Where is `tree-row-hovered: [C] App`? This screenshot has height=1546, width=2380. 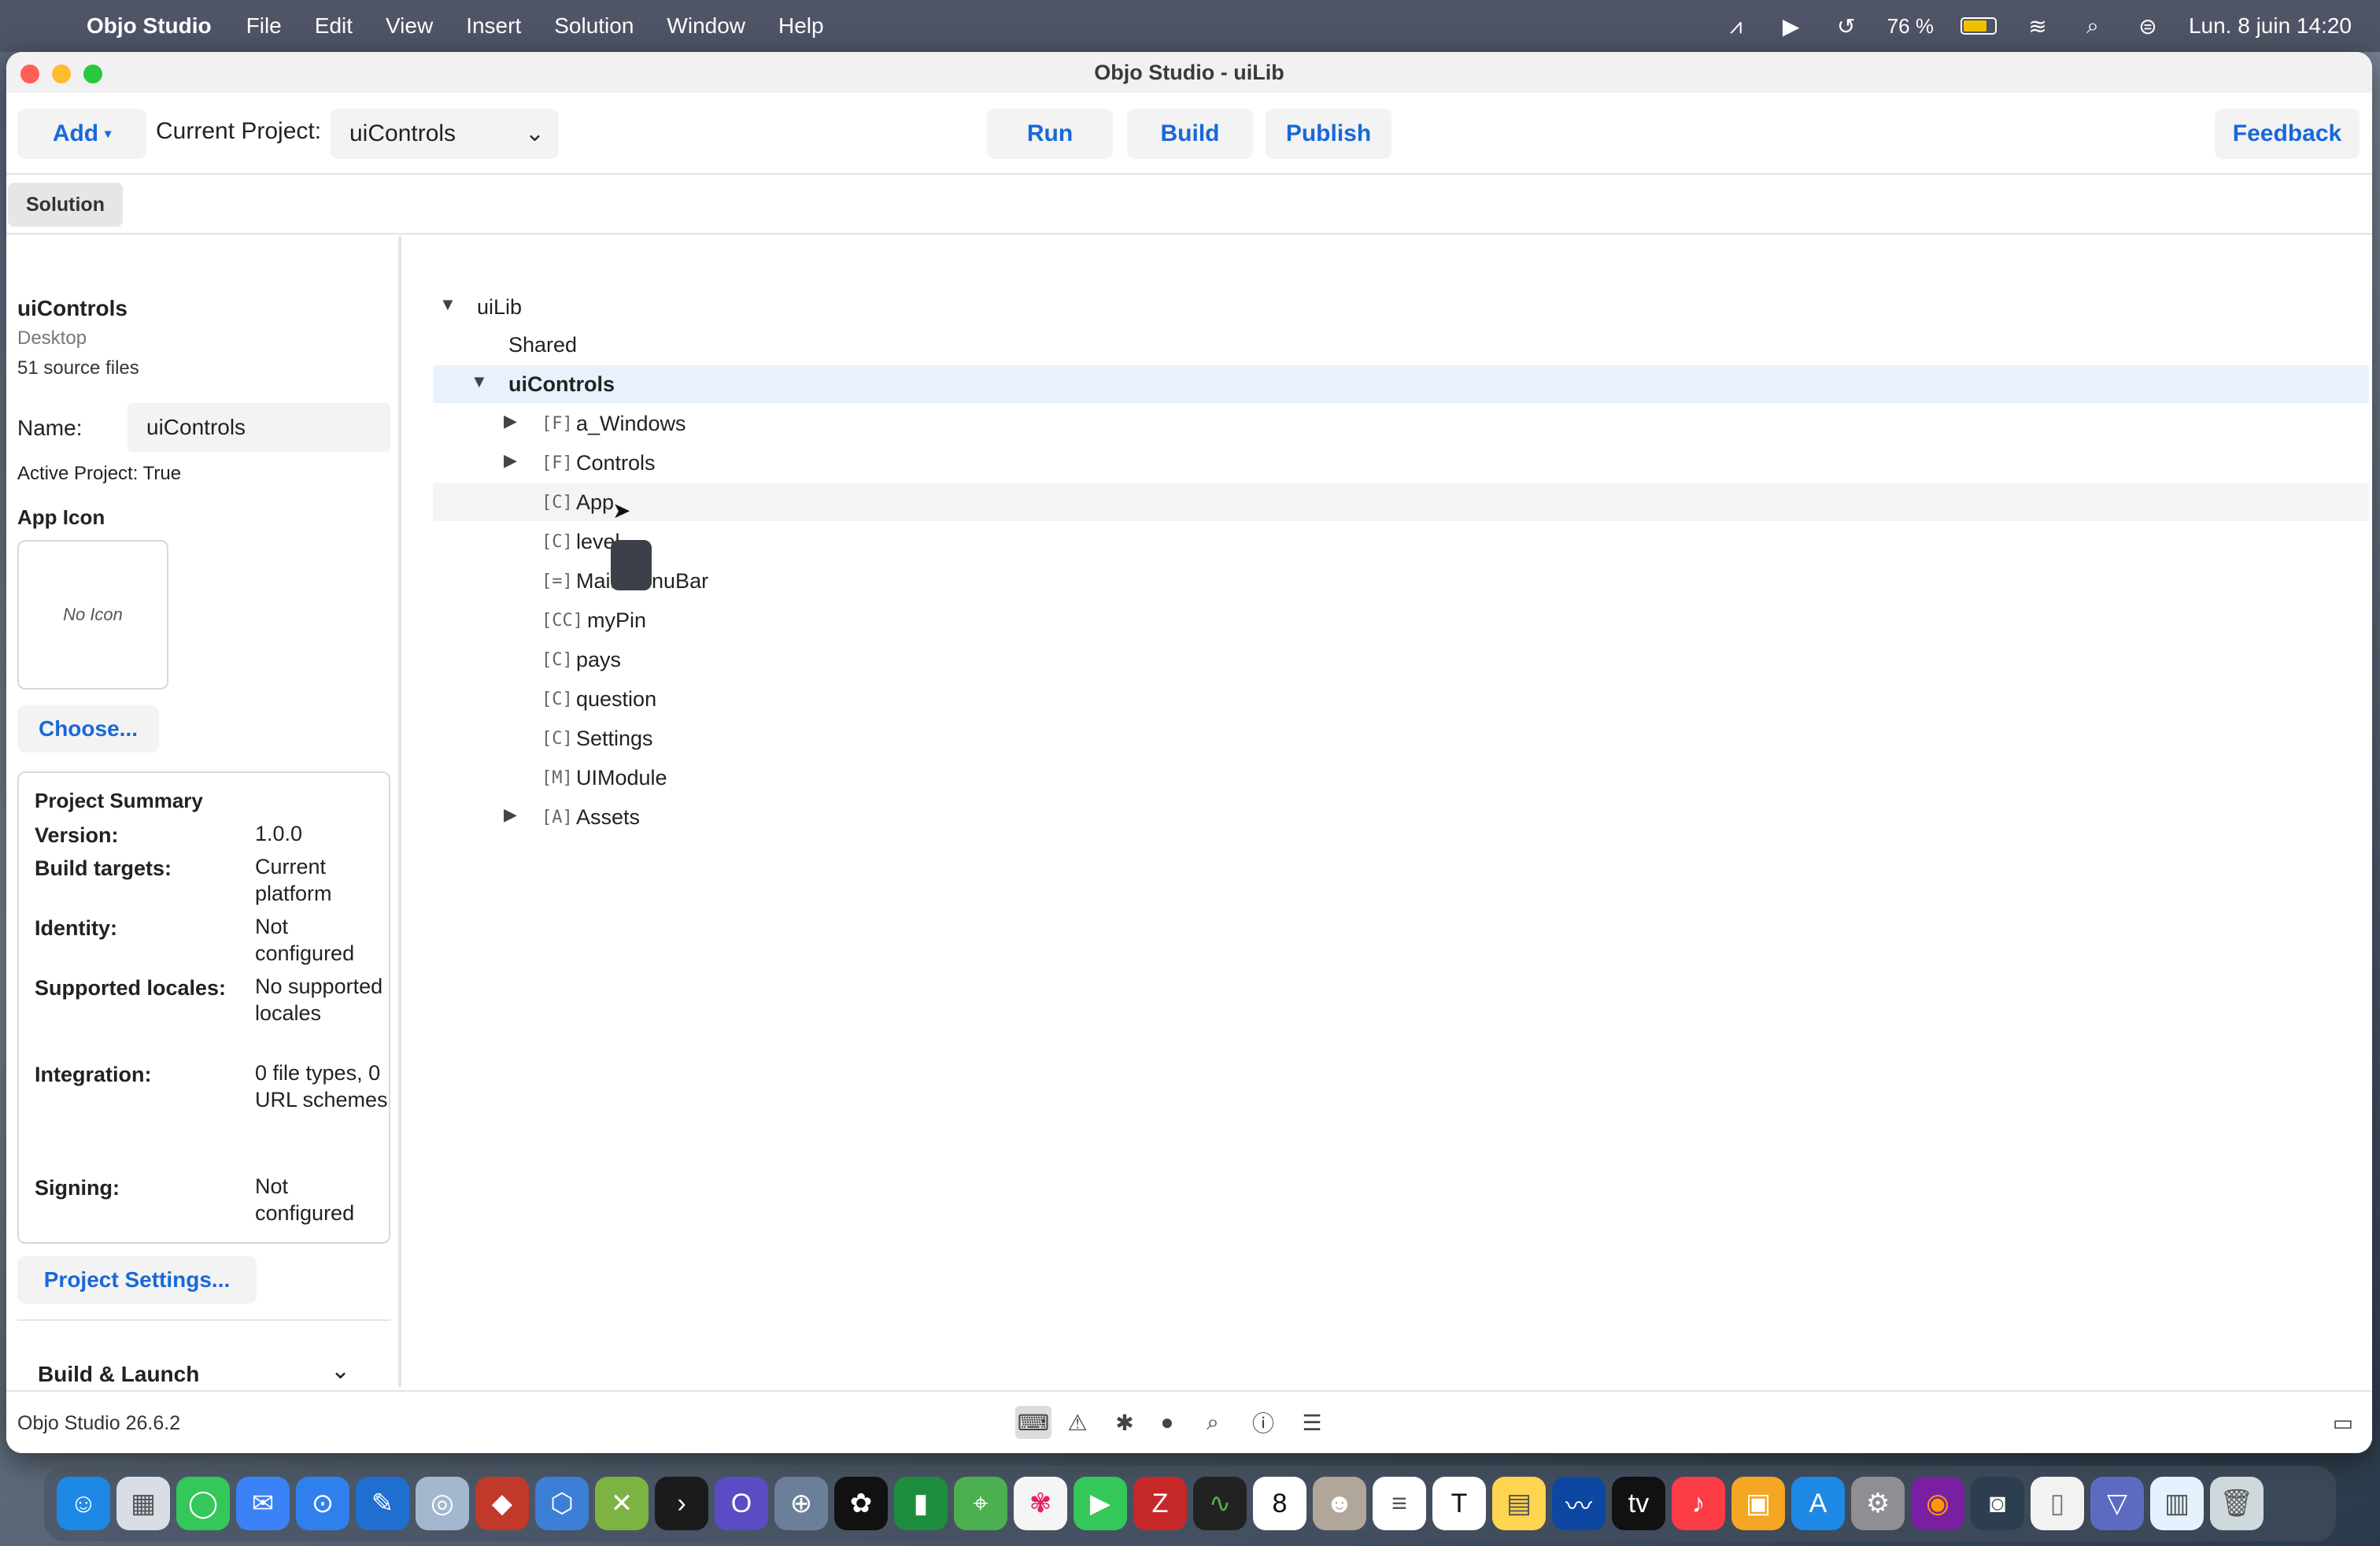 tree-row-hovered: [C] App is located at coordinates (1401, 502).